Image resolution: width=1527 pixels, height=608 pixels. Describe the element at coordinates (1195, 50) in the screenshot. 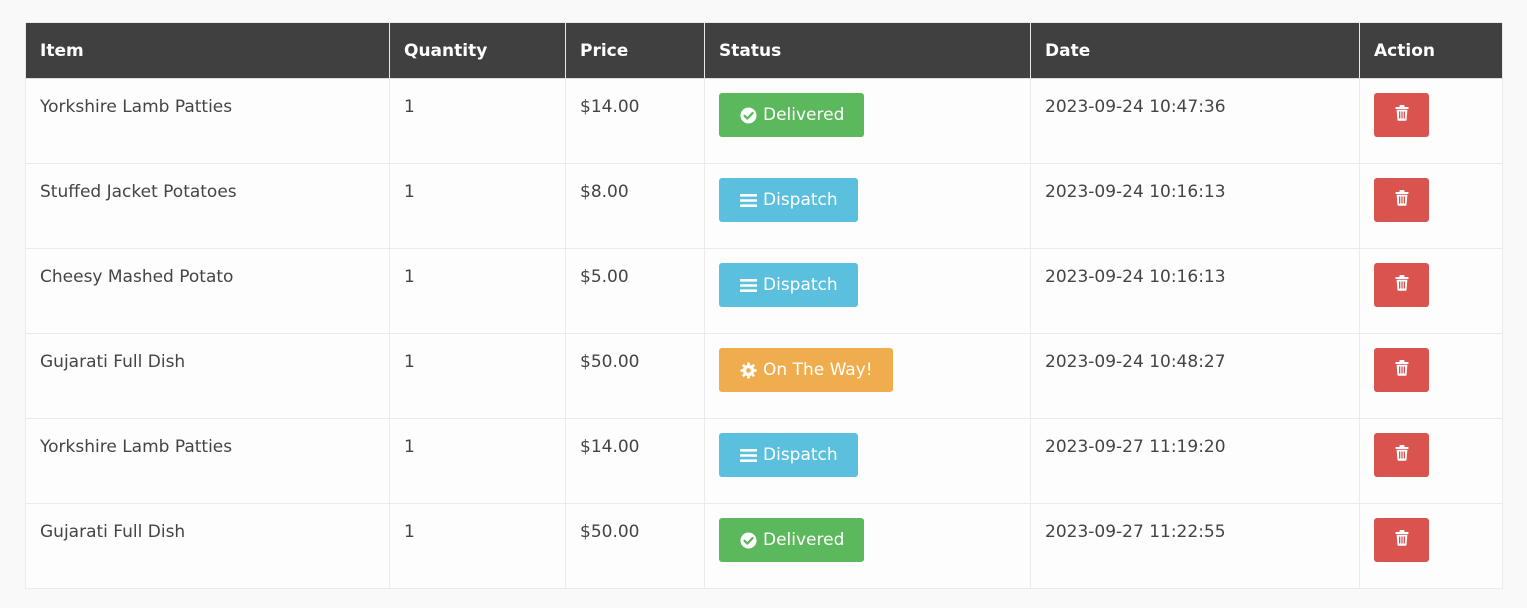

I see `header-date: Date` at that location.